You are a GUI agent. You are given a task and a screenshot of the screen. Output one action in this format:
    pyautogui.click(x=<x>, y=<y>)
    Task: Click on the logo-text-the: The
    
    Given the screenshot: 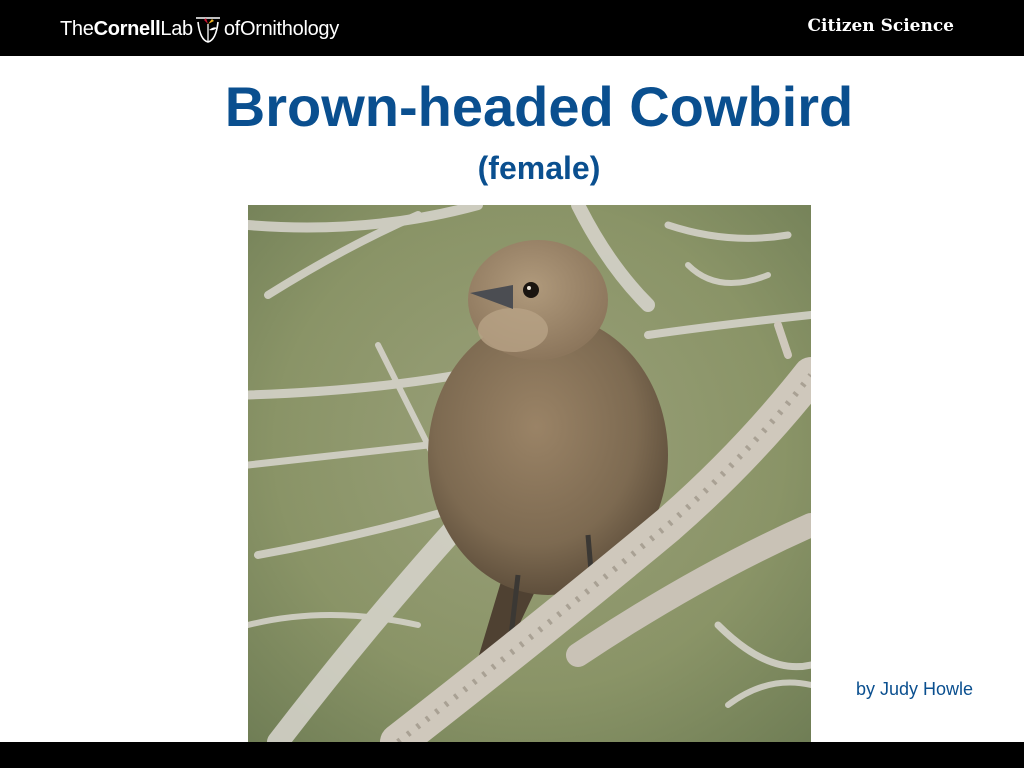 What is the action you would take?
    pyautogui.click(x=77, y=28)
    